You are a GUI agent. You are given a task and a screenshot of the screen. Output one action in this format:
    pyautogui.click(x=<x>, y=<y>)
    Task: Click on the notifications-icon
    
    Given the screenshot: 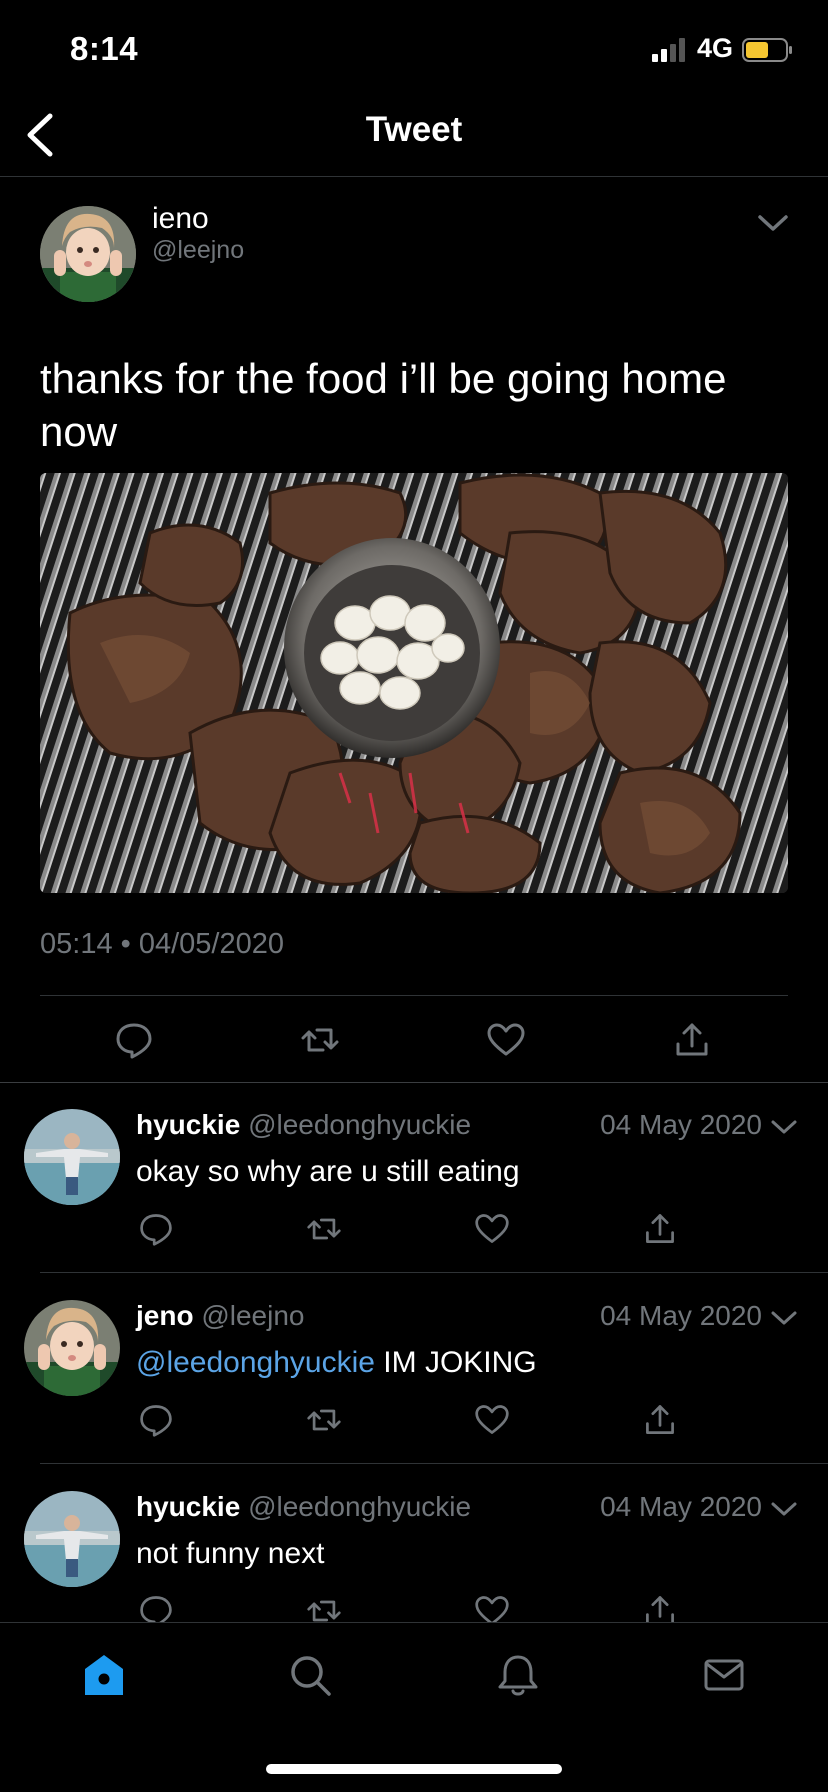 What is the action you would take?
    pyautogui.click(x=518, y=1675)
    